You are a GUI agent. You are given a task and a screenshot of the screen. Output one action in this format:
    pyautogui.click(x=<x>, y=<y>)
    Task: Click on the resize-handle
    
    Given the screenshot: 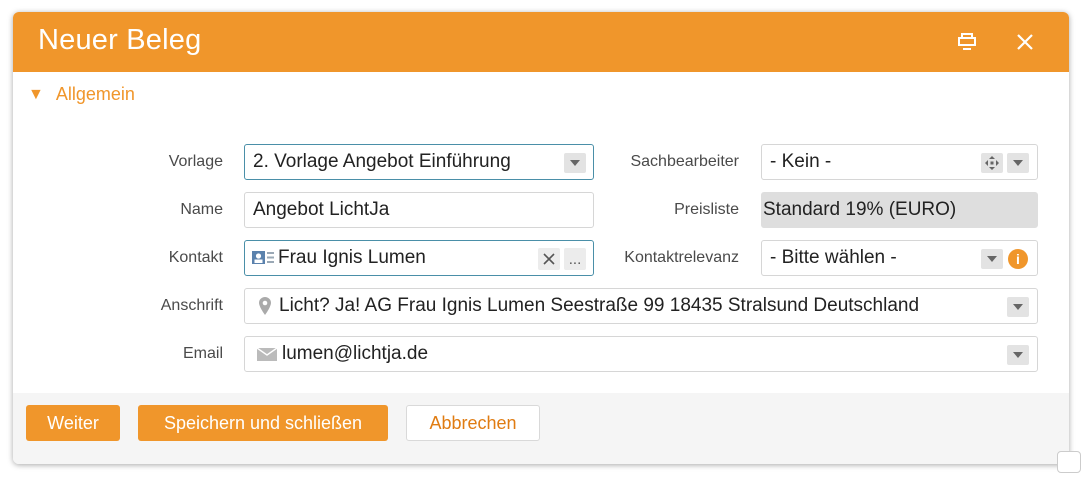 What is the action you would take?
    pyautogui.click(x=1069, y=462)
    